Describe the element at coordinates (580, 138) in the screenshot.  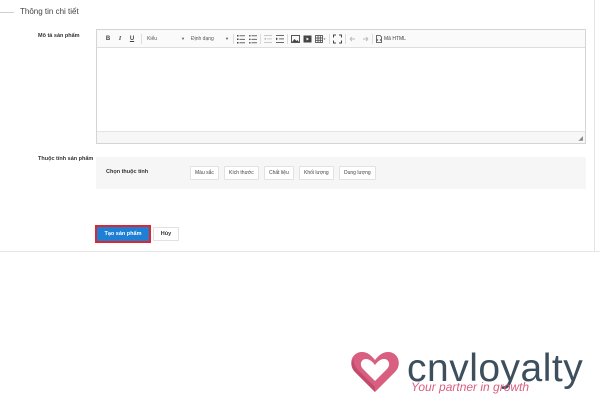
I see `resize-handle-icon: ◢` at that location.